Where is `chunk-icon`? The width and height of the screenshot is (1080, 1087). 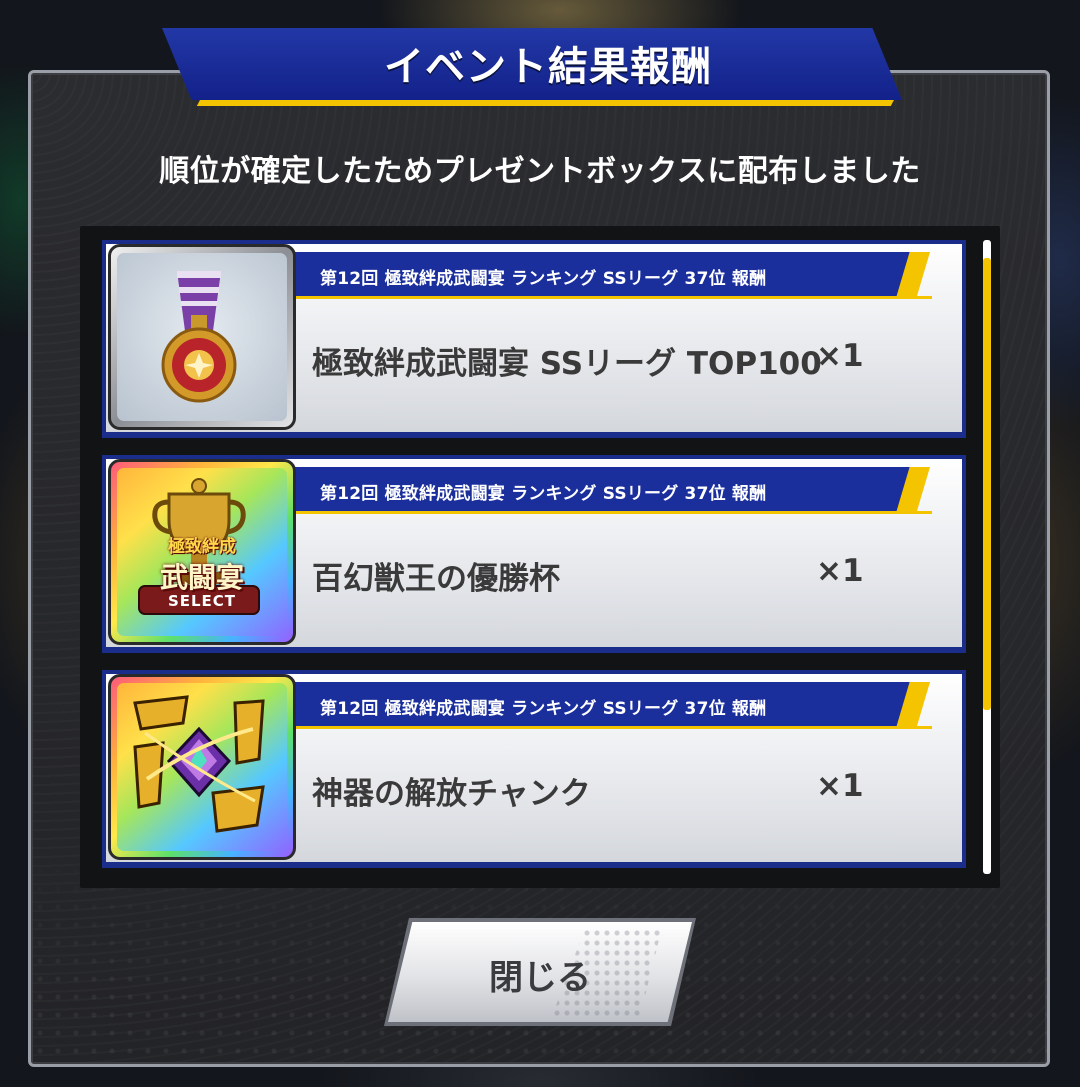 chunk-icon is located at coordinates (202, 767).